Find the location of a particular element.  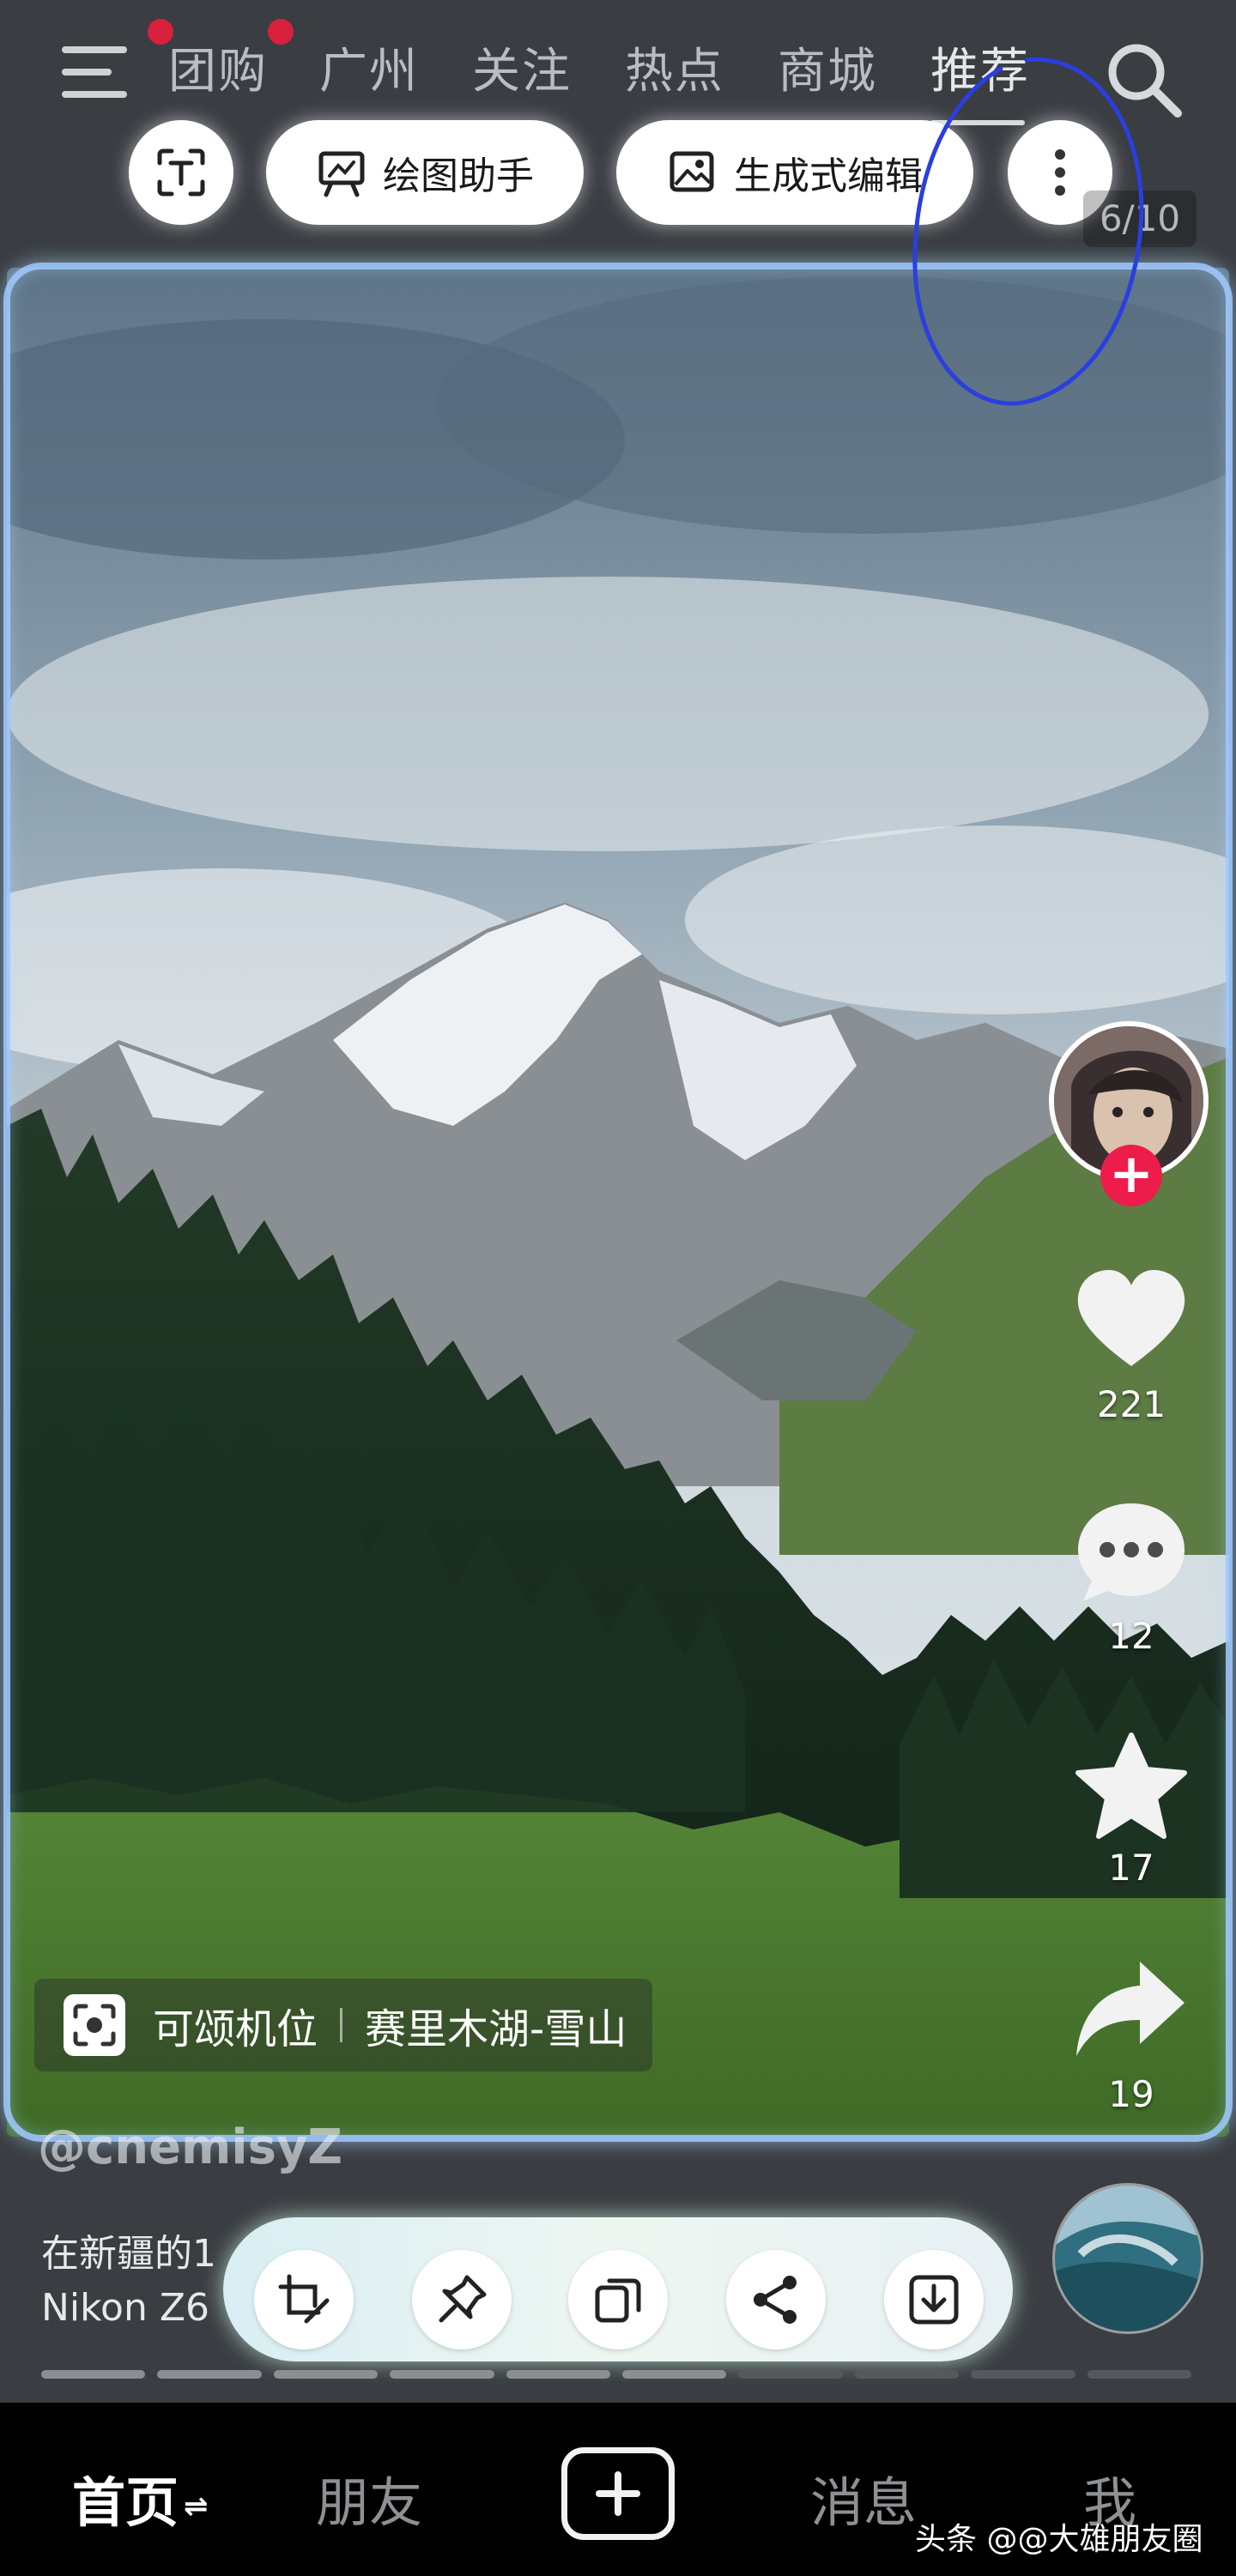

drawing-board-icon is located at coordinates (341, 174).